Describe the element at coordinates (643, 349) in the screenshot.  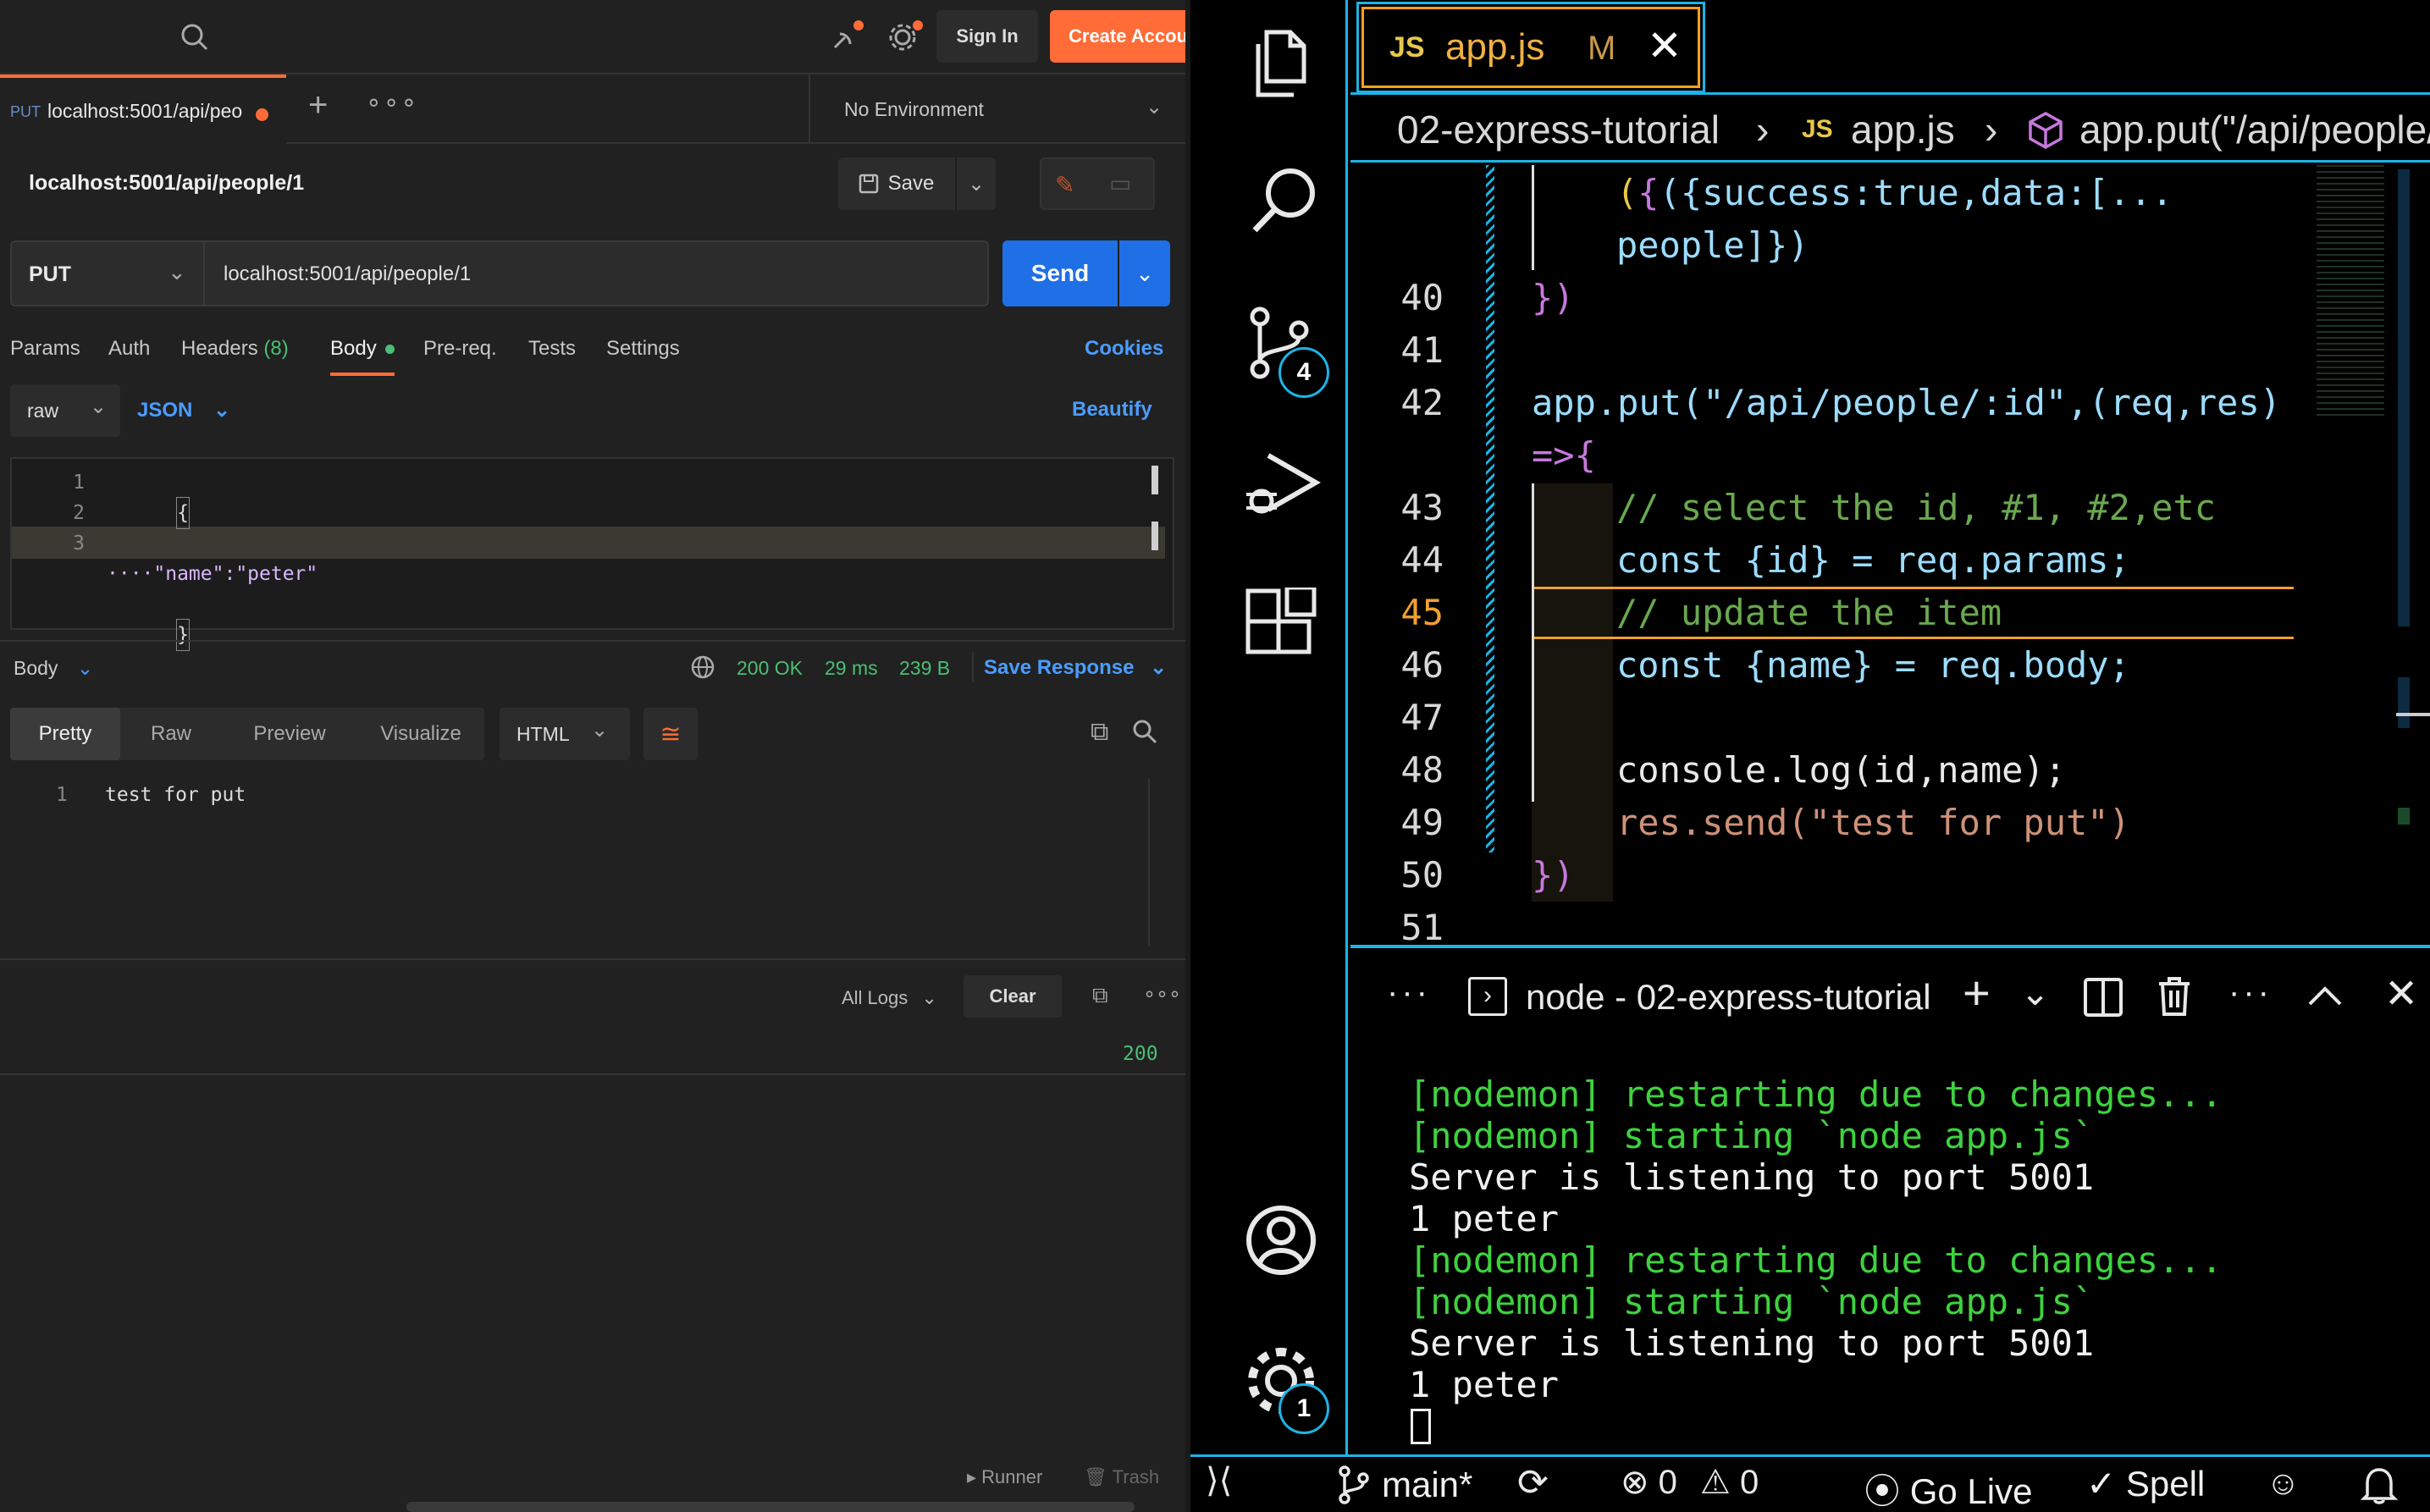
I see `tab-settings: Settings` at that location.